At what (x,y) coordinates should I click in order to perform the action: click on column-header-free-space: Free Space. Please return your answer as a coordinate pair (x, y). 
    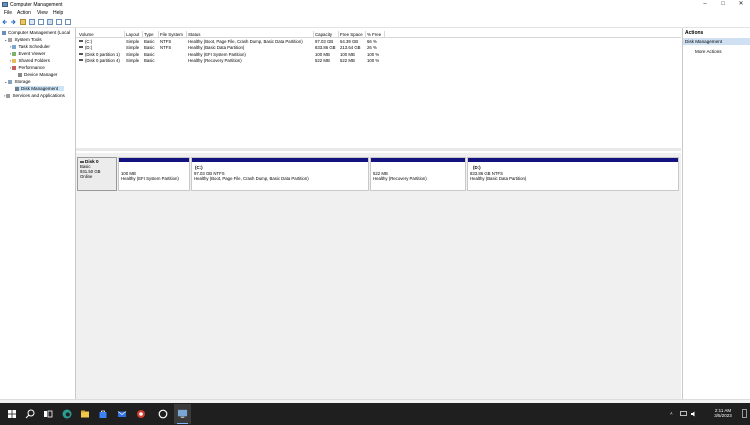
    Looking at the image, I should click on (351, 34).